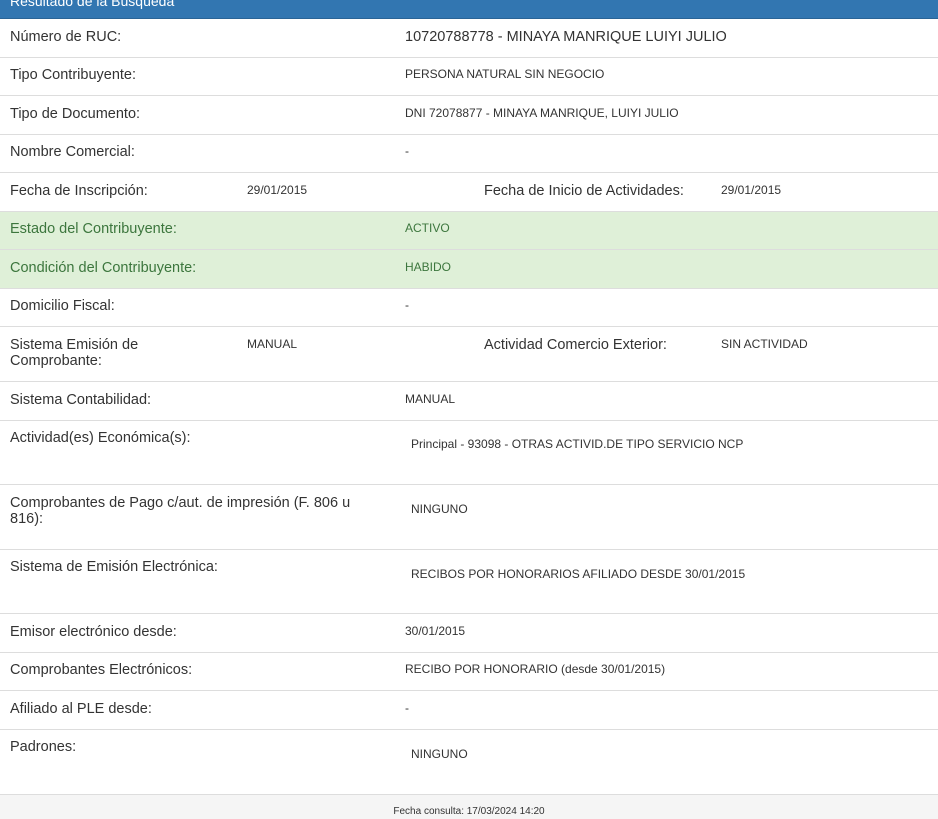  What do you see at coordinates (575, 345) in the screenshot?
I see `actividad-exterior-label: Actividad Comercio Exterior:` at bounding box center [575, 345].